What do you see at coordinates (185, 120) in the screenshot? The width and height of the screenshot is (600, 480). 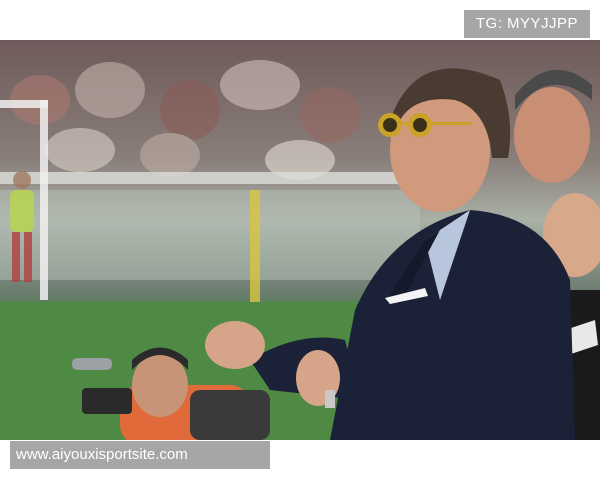 I see `crowd-background` at bounding box center [185, 120].